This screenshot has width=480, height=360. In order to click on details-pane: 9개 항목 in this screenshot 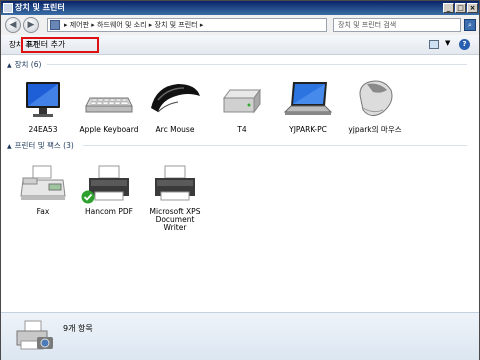, I will do `click(240, 336)`.